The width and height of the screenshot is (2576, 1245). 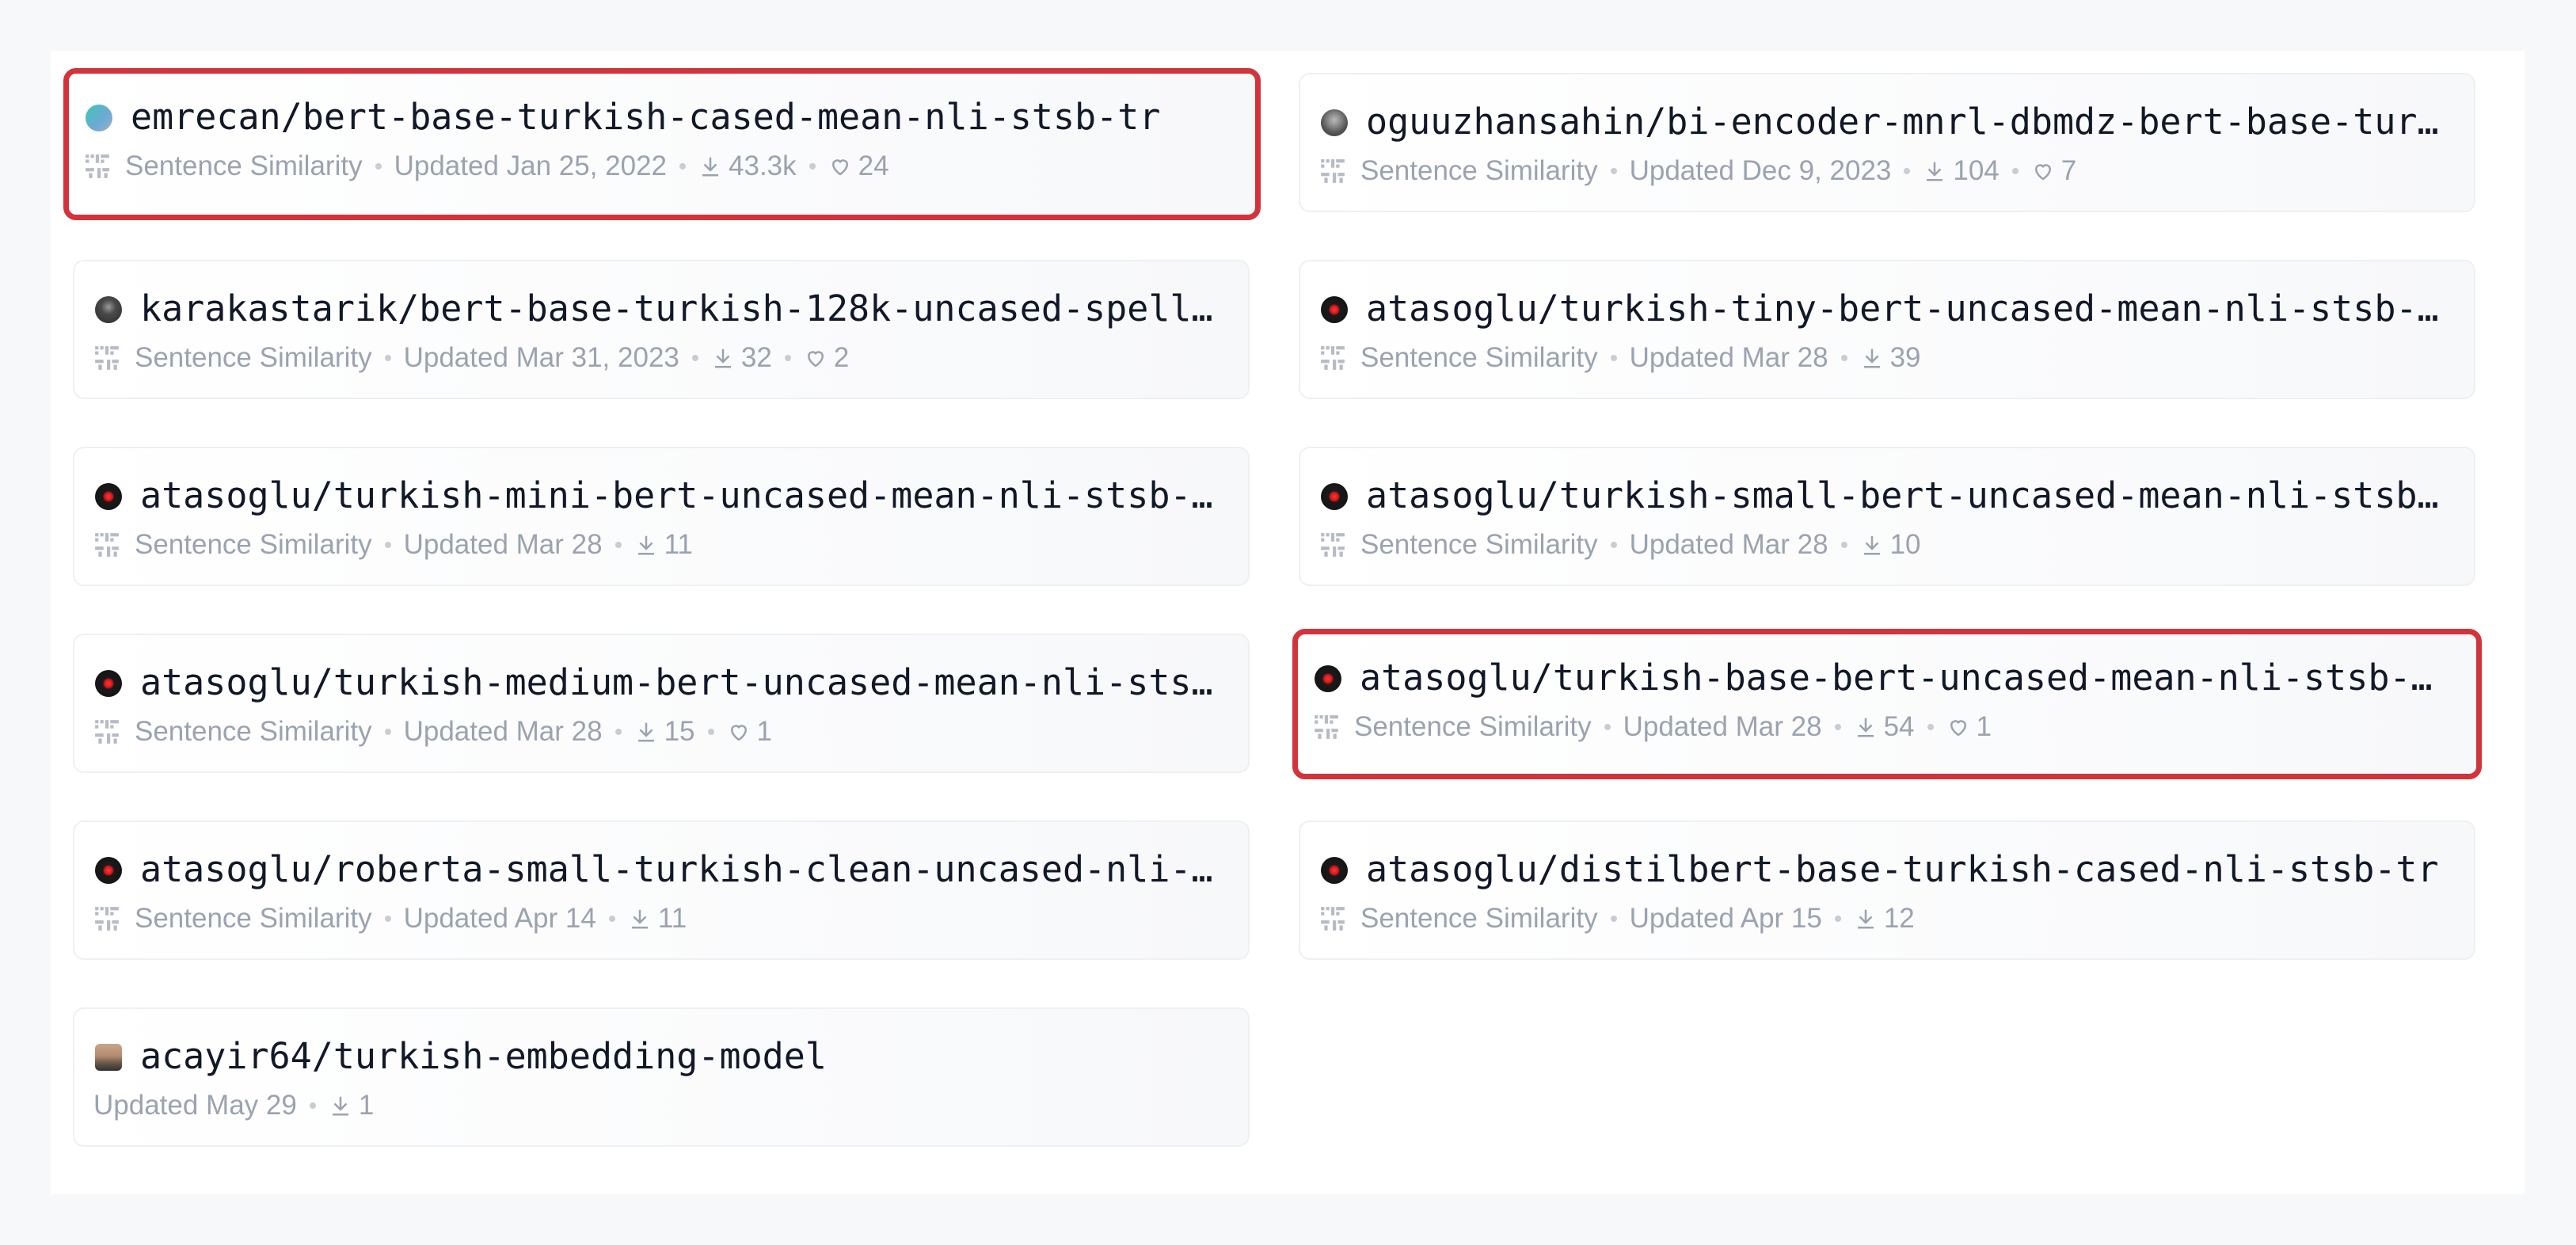 I want to click on model-meta: Updated May 29 1, so click(x=233, y=1105).